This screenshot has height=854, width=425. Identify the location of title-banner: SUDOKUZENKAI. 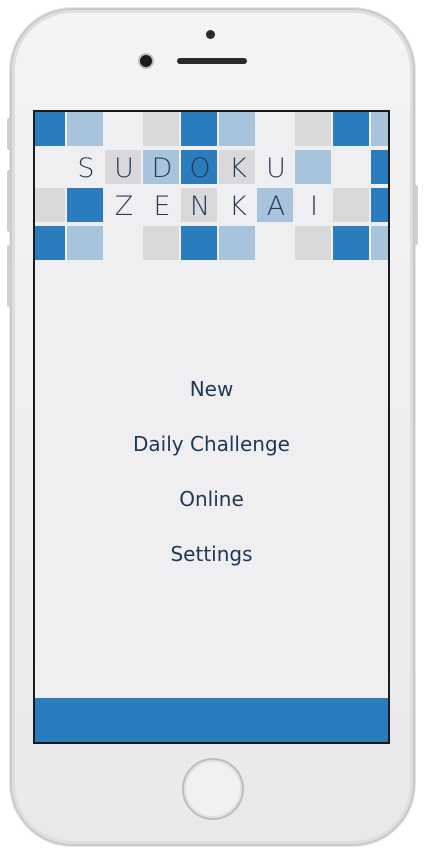
(211, 187).